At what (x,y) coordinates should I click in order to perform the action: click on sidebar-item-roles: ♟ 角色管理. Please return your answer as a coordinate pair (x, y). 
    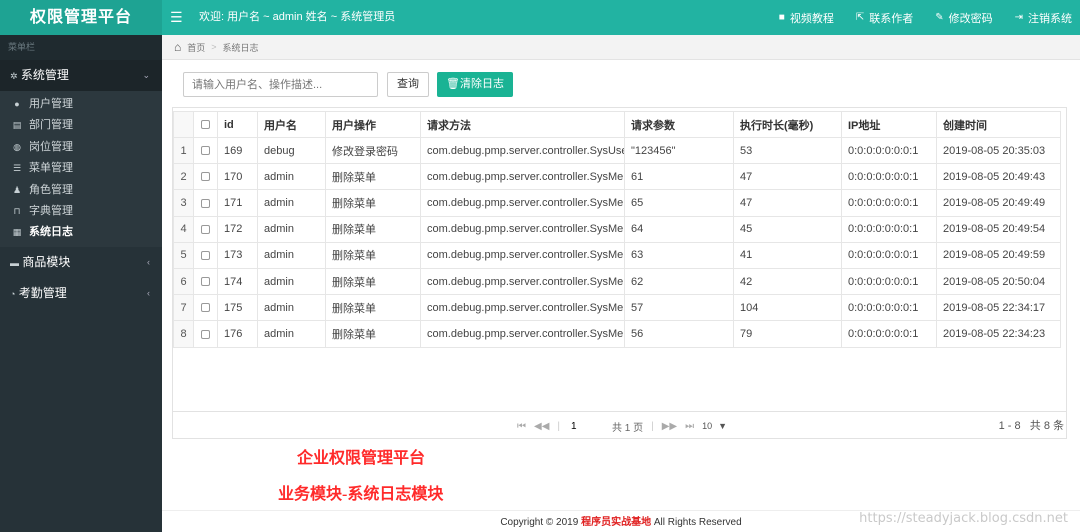
    Looking at the image, I should click on (81, 190).